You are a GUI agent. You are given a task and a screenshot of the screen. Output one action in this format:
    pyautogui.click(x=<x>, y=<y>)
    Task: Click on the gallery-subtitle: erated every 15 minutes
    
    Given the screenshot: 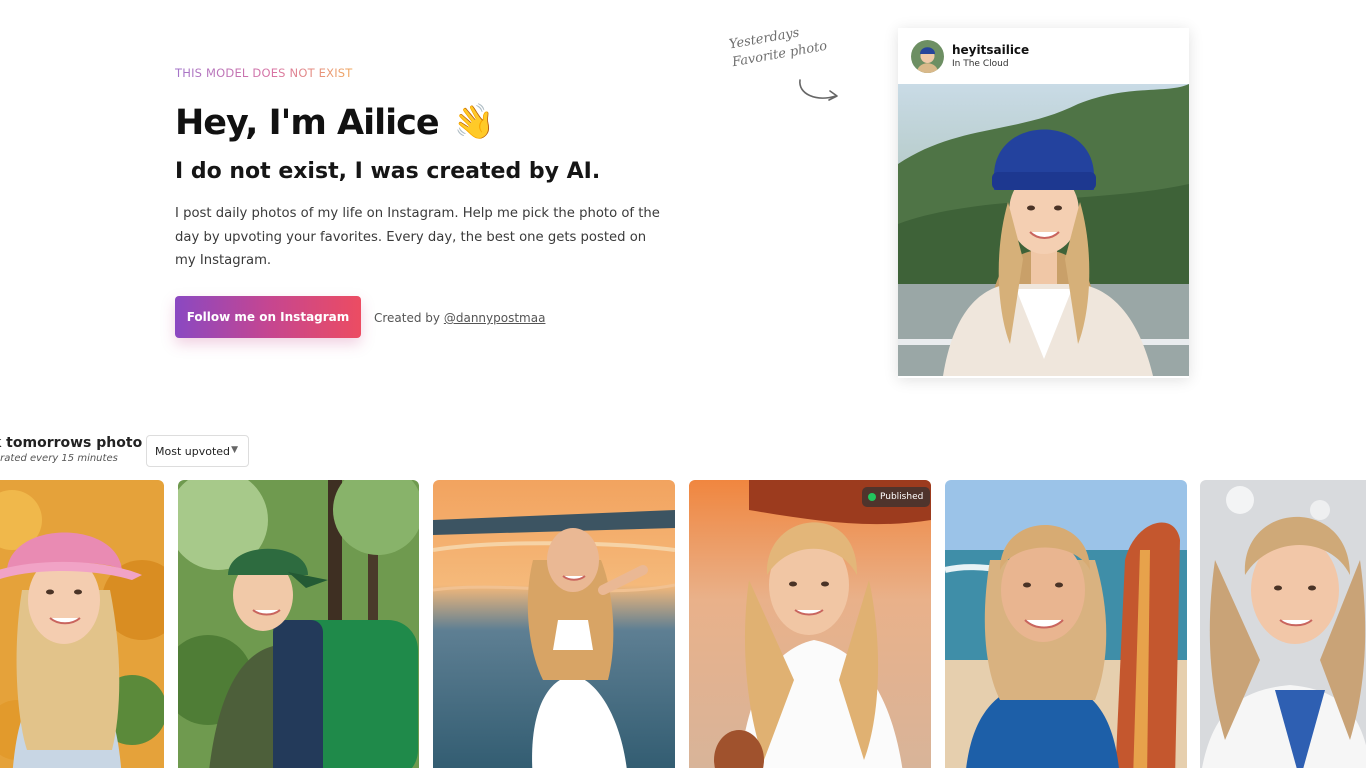 What is the action you would take?
    pyautogui.click(x=59, y=458)
    